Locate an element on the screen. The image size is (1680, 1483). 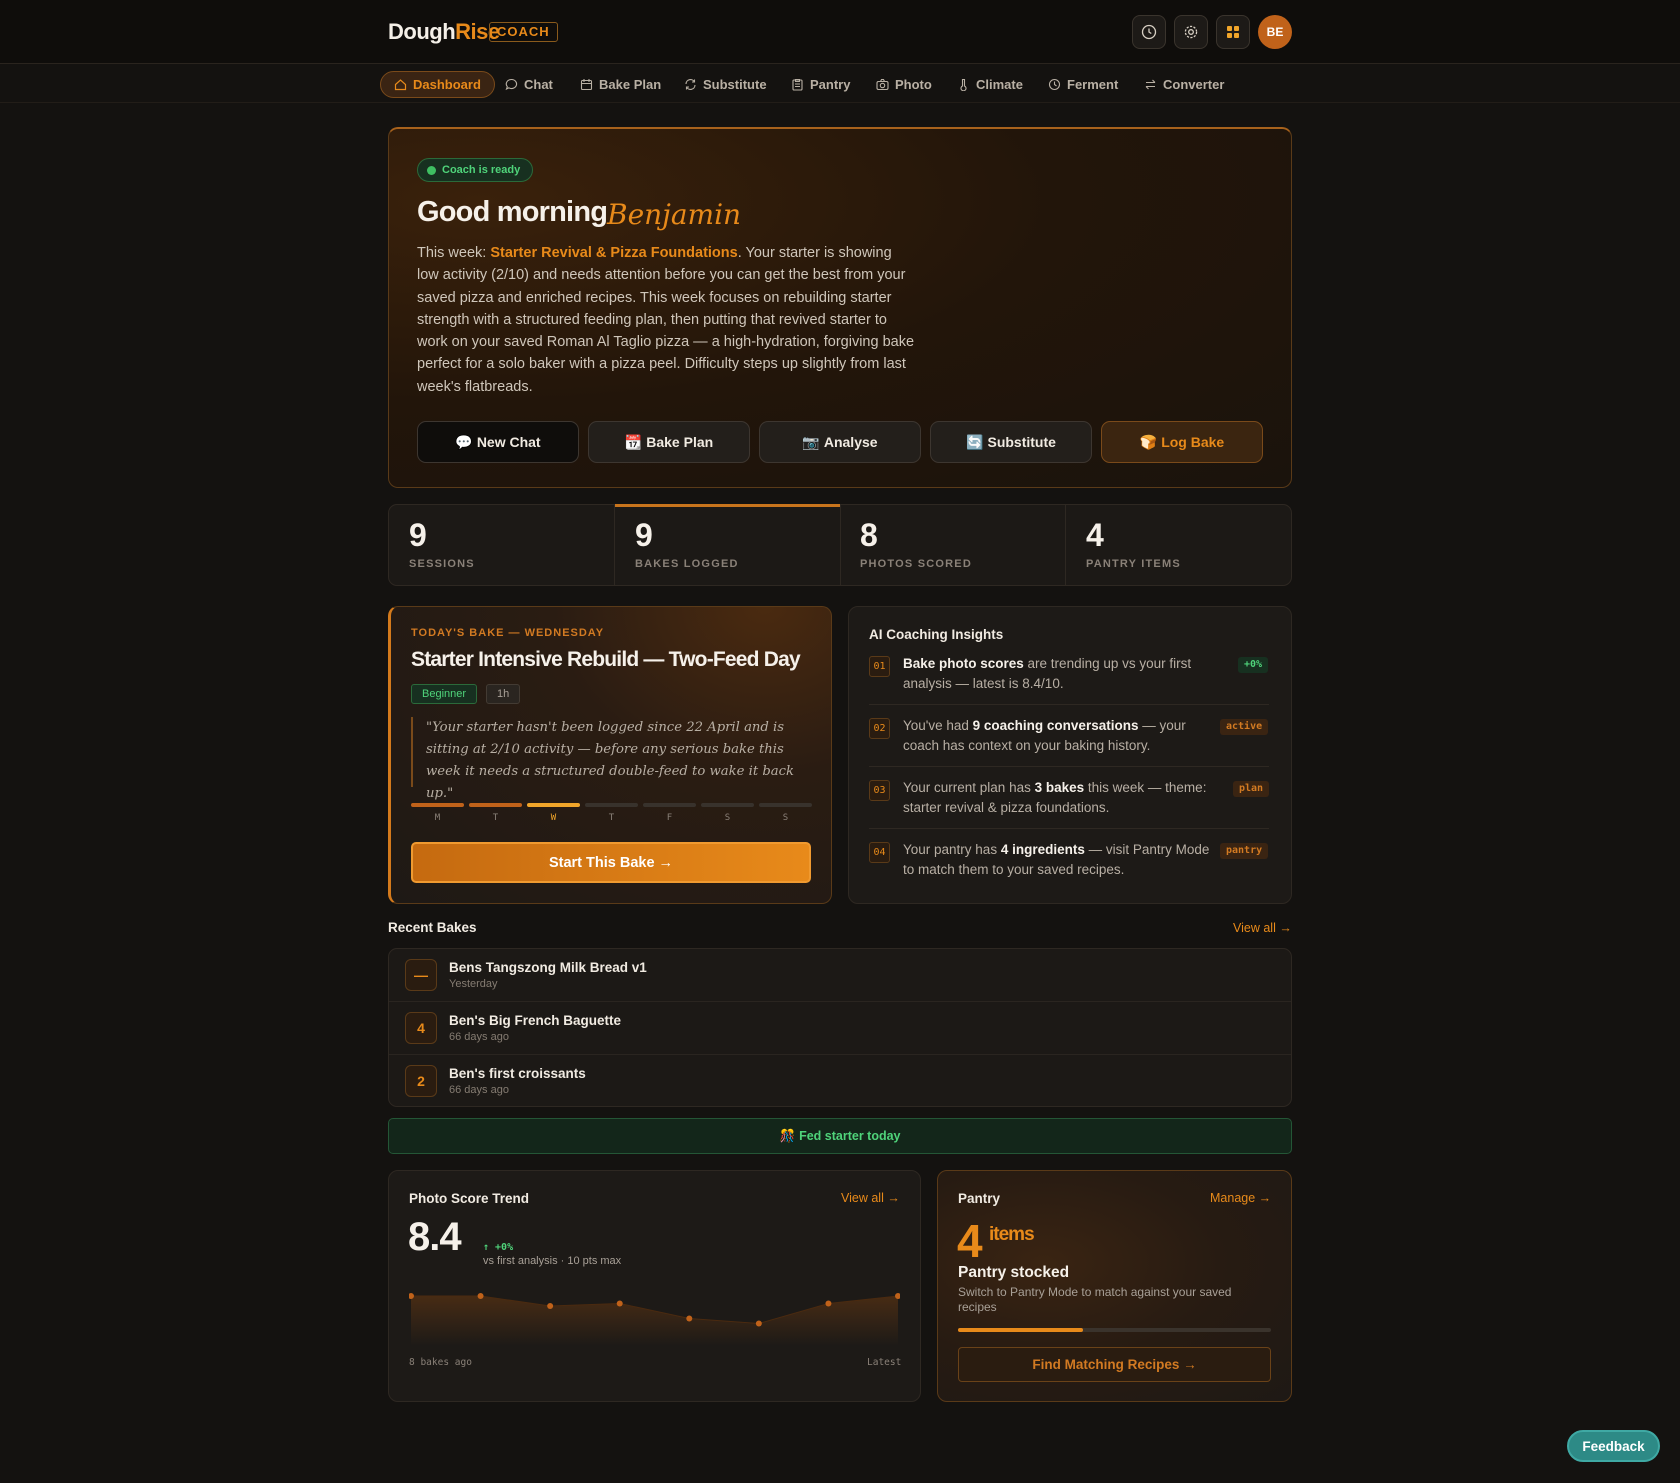
tab-label: Converter is located at coordinates (1194, 84).